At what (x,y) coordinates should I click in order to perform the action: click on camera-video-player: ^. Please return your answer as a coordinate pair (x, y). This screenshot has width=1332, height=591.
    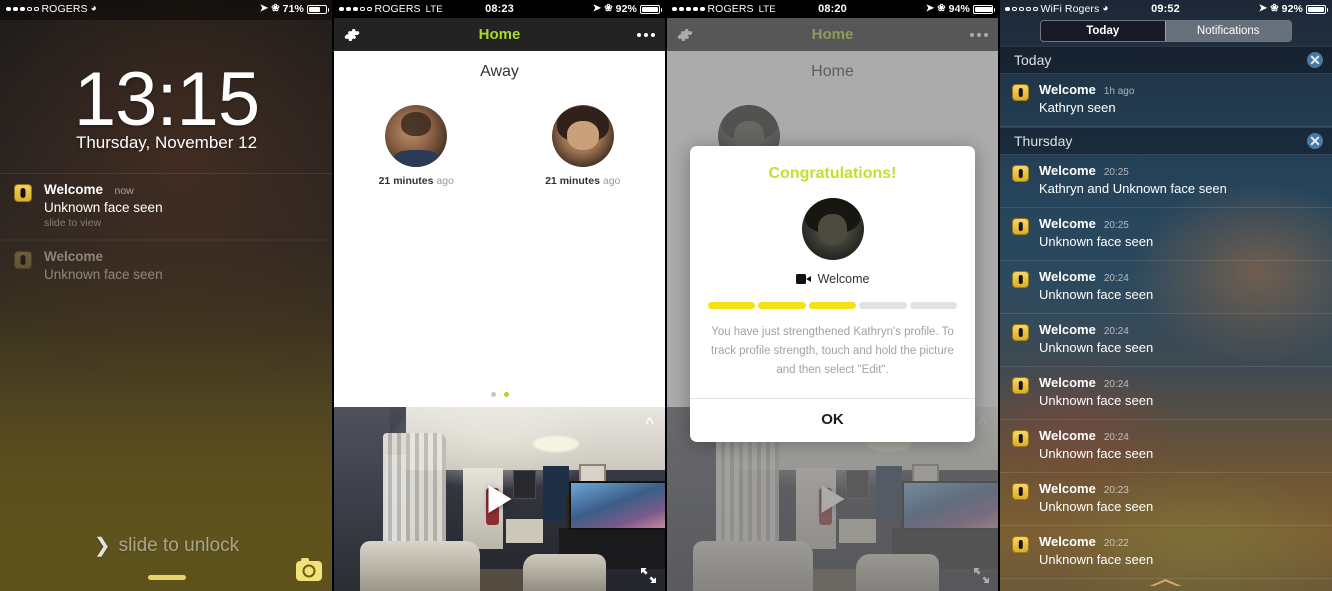
    Looking at the image, I should click on (499, 499).